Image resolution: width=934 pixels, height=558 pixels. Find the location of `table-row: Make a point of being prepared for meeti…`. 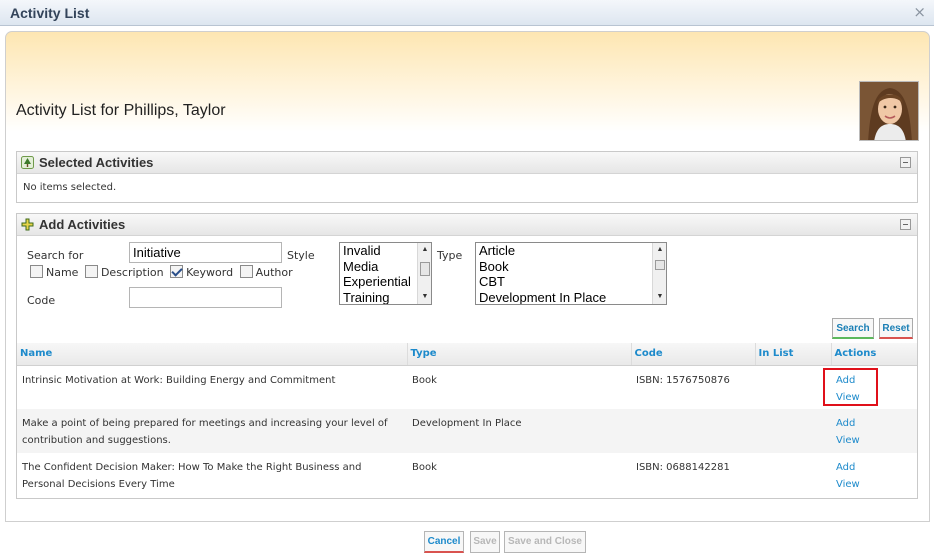

table-row: Make a point of being prepared for meeti… is located at coordinates (467, 431).